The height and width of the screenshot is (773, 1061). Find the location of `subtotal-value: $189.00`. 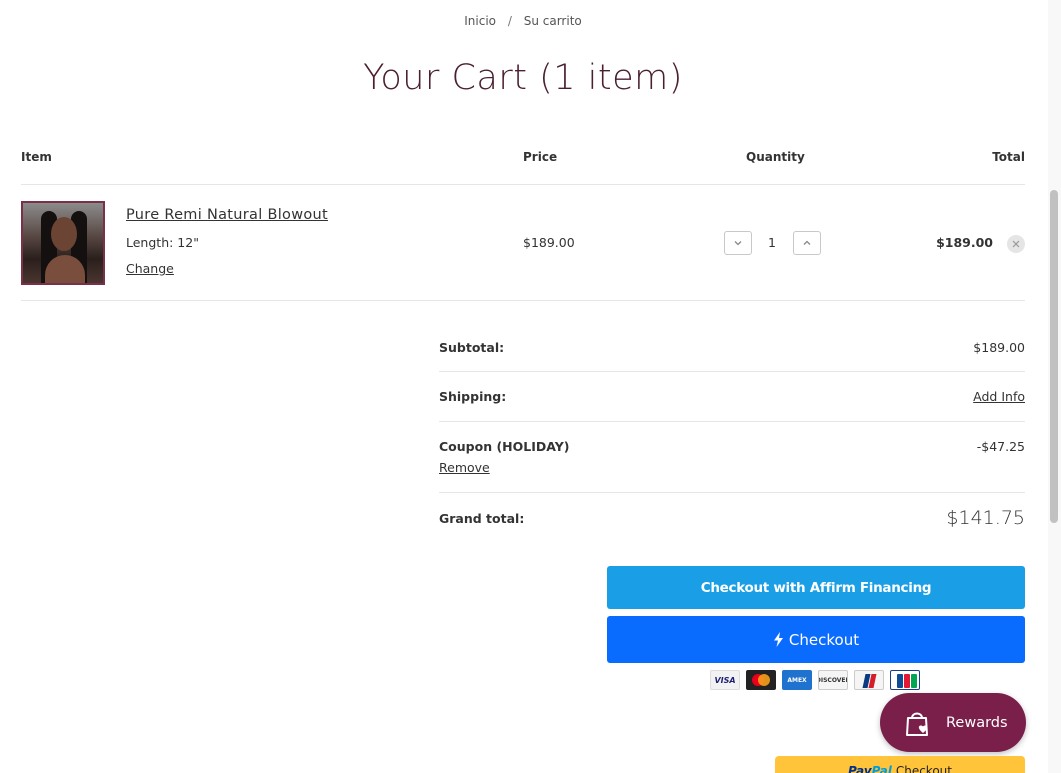

subtotal-value: $189.00 is located at coordinates (999, 347).